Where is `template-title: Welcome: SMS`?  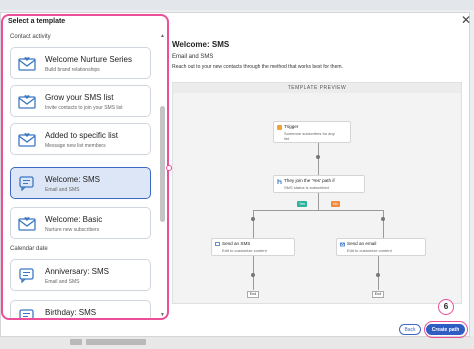 template-title: Welcome: SMS is located at coordinates (72, 179).